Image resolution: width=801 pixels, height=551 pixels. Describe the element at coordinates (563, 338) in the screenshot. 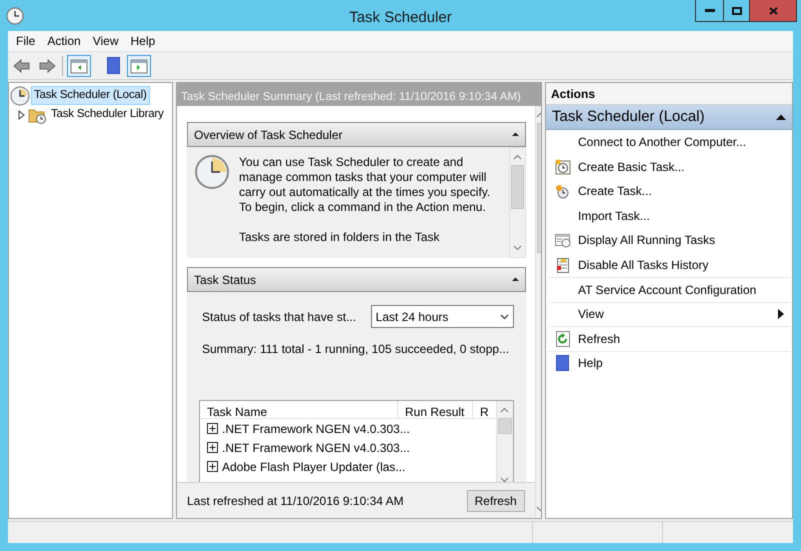

I see `refresh-icon` at that location.